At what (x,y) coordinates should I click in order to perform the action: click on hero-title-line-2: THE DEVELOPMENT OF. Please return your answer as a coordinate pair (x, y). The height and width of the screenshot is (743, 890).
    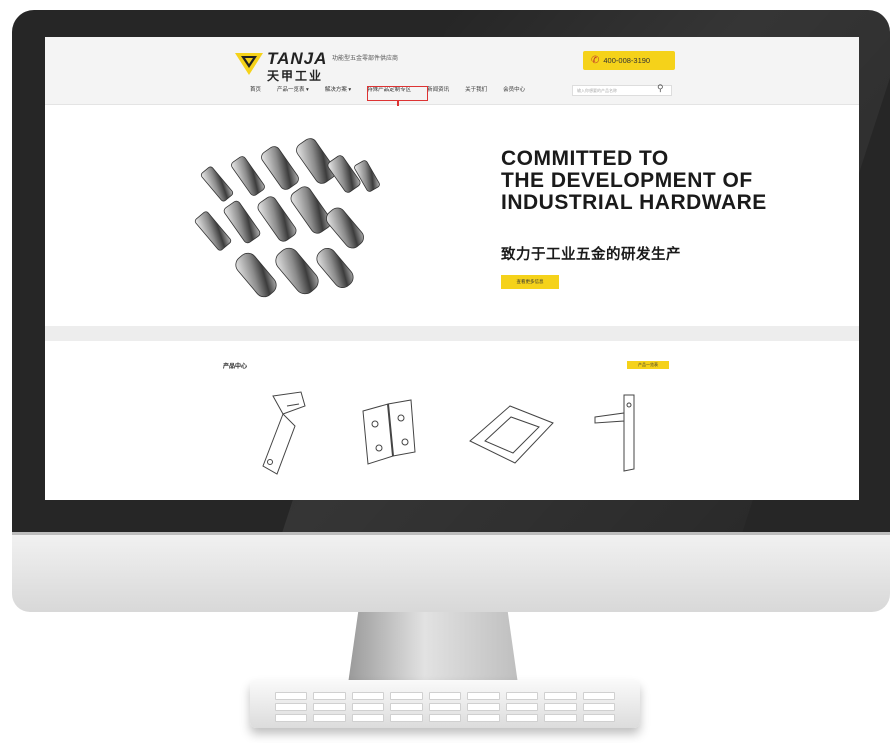
    Looking at the image, I should click on (627, 180).